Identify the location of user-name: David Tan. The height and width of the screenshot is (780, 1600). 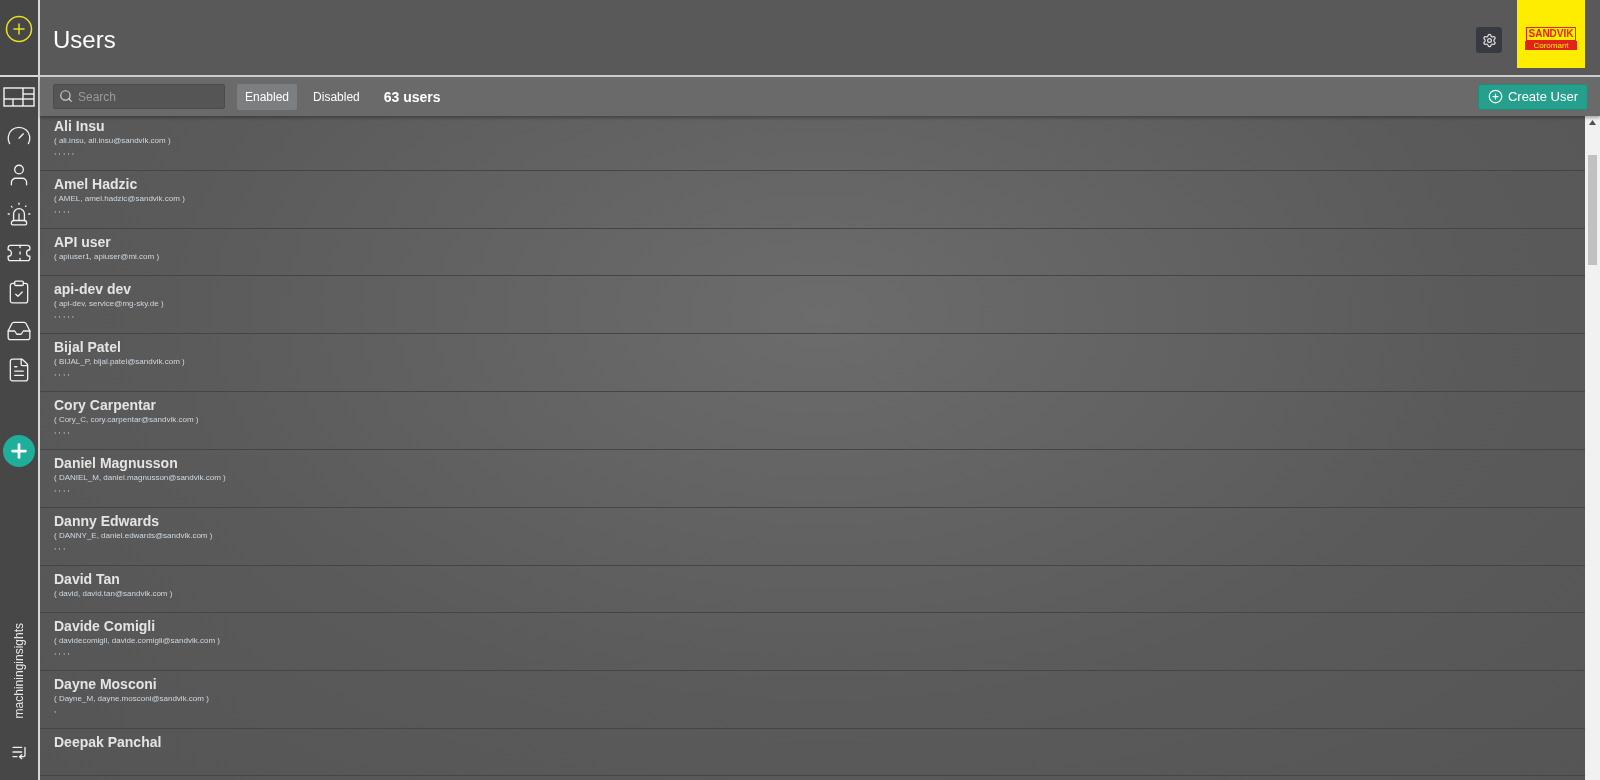
(87, 579).